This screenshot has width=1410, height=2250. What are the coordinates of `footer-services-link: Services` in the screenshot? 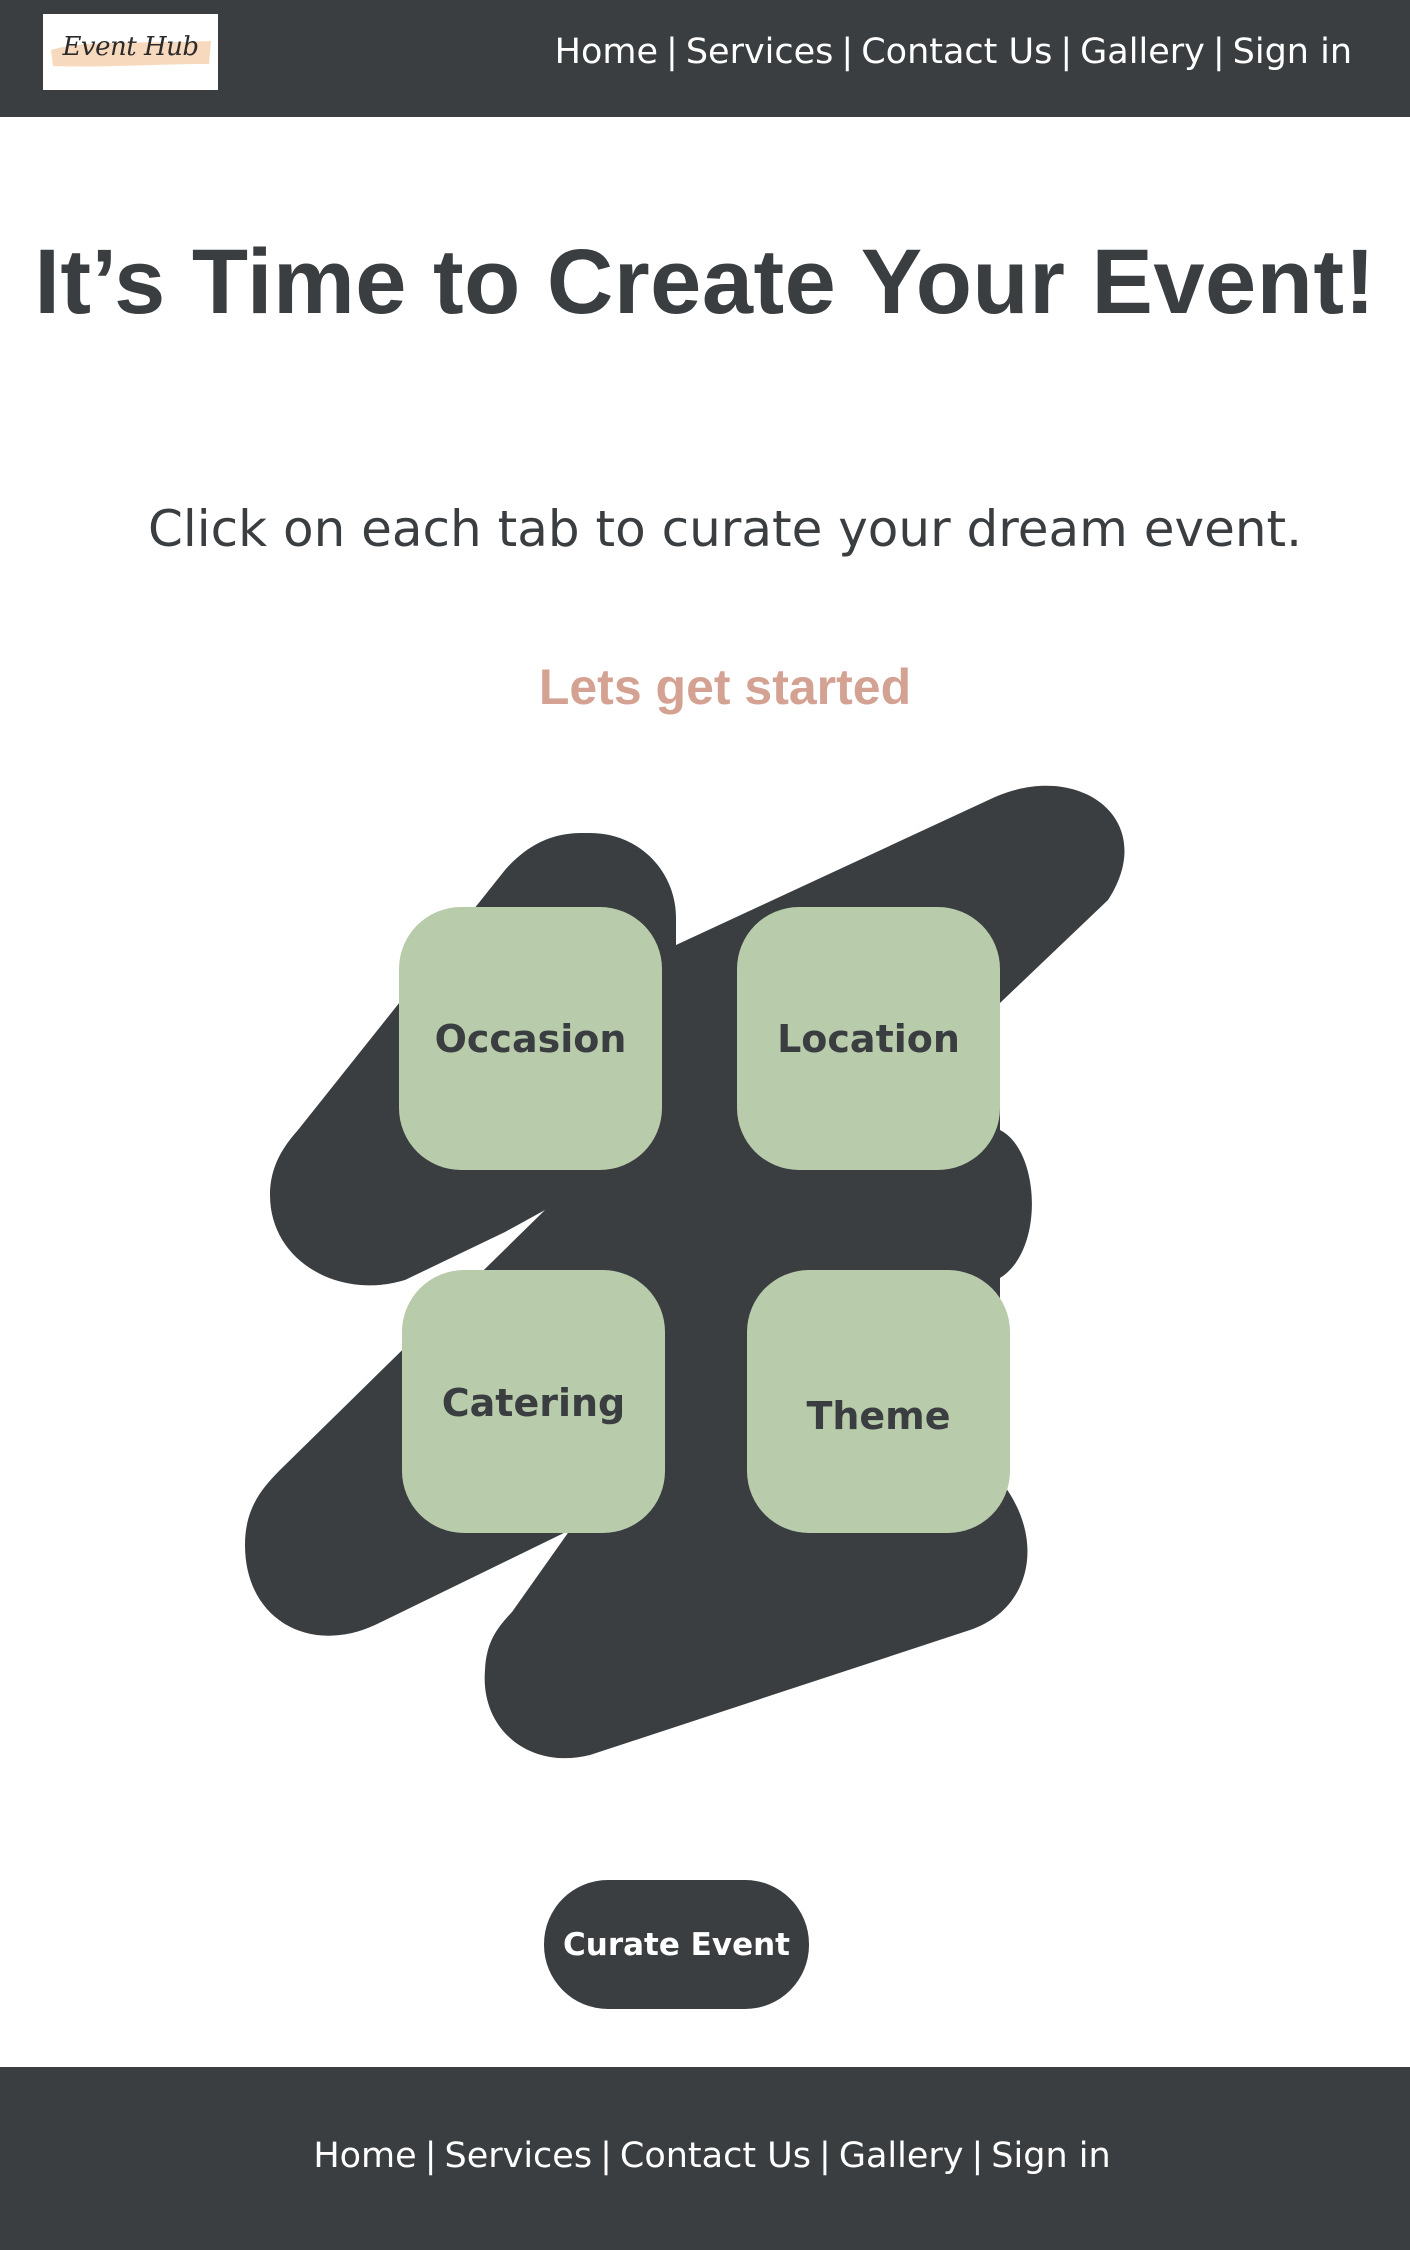 It's located at (518, 2156).